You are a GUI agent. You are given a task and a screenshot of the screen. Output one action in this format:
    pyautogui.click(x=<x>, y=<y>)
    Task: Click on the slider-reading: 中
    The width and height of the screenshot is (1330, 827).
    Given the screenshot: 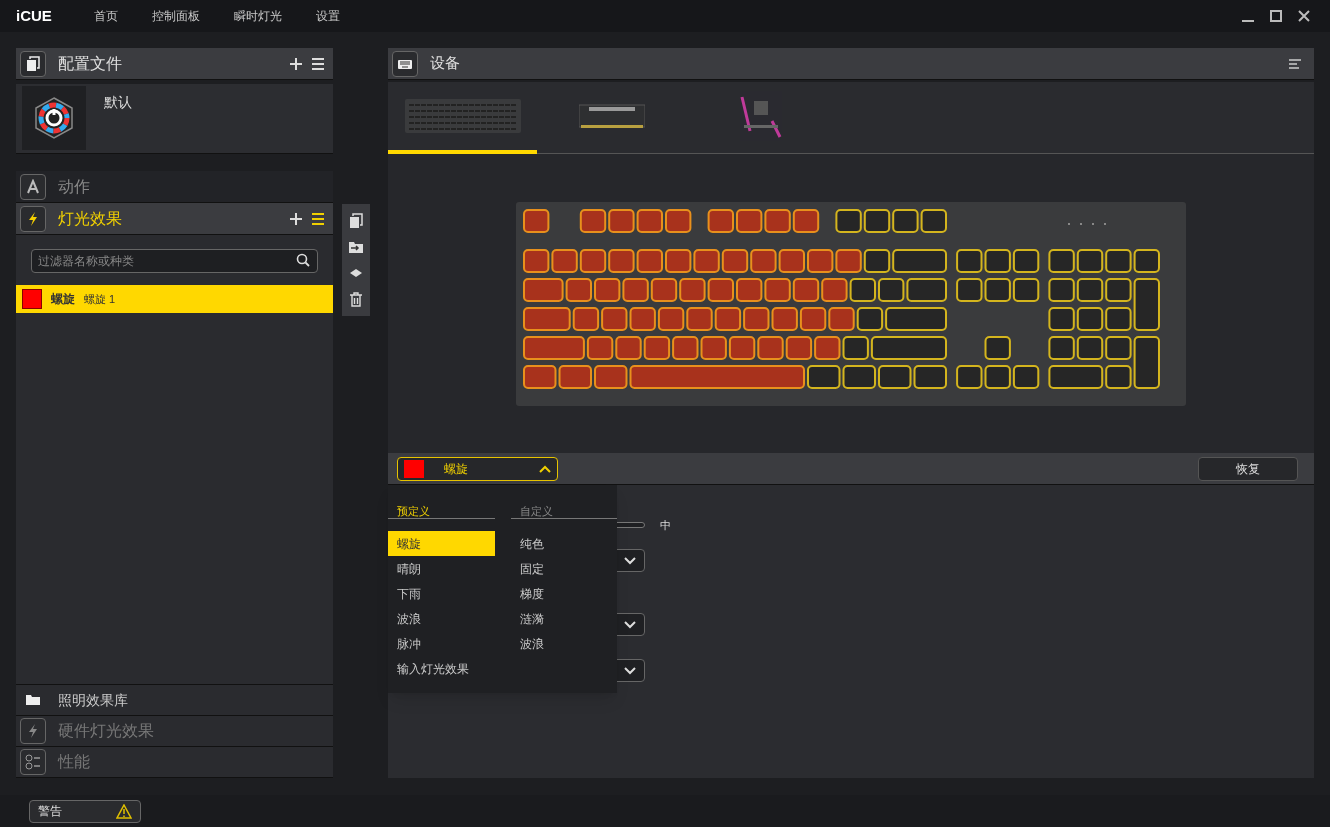 What is the action you would take?
    pyautogui.click(x=665, y=525)
    